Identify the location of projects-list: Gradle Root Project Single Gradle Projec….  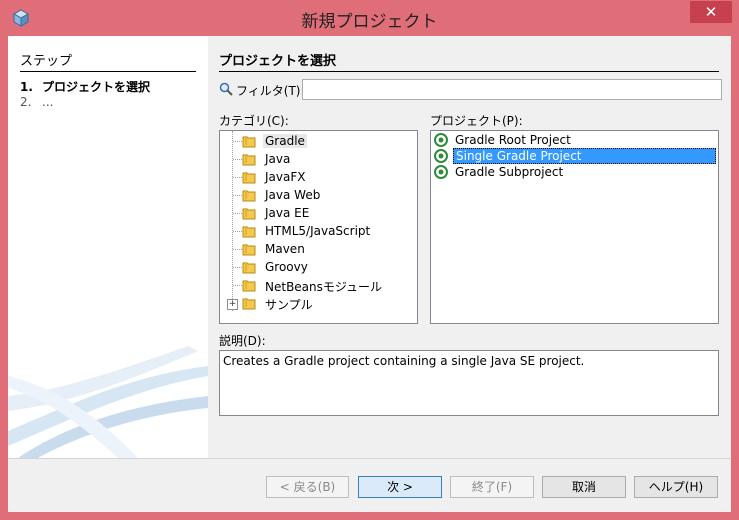
(574, 227).